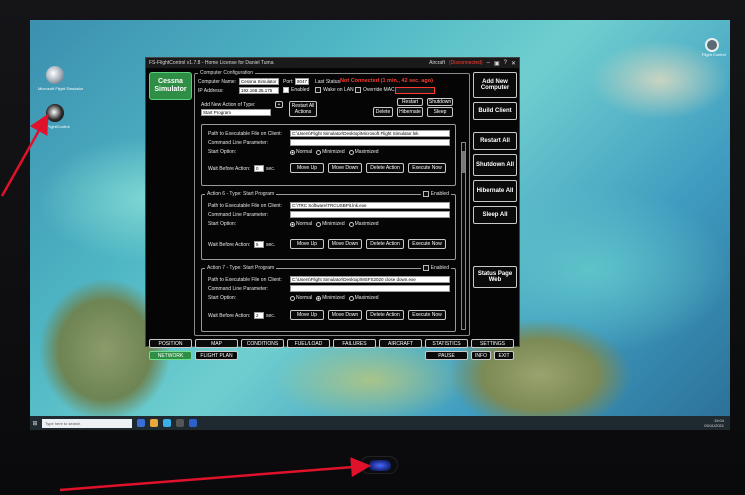  I want to click on minimize-icon: –, so click(488, 63).